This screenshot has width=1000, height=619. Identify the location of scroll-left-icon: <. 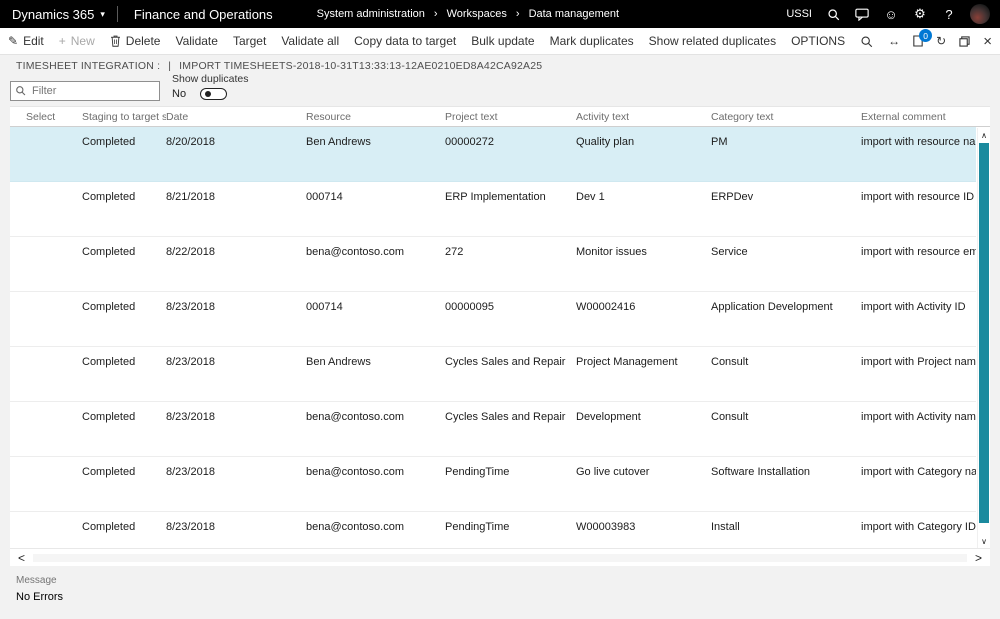
(21, 558).